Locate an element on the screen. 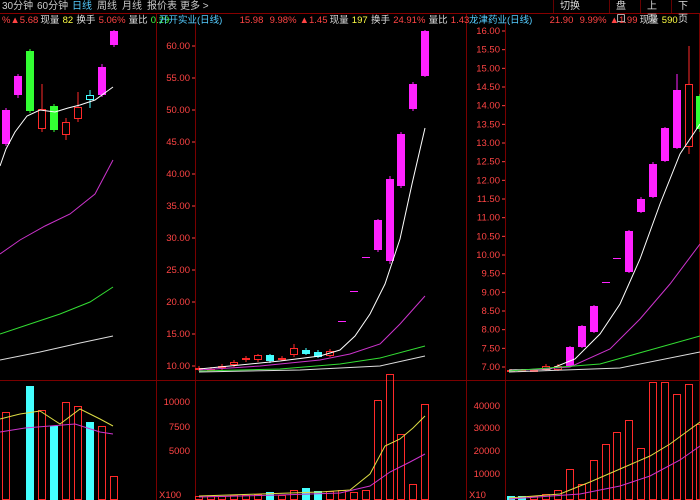 This screenshot has height=500, width=700. p1-candle-15-body is located at coordinates (378, 235).